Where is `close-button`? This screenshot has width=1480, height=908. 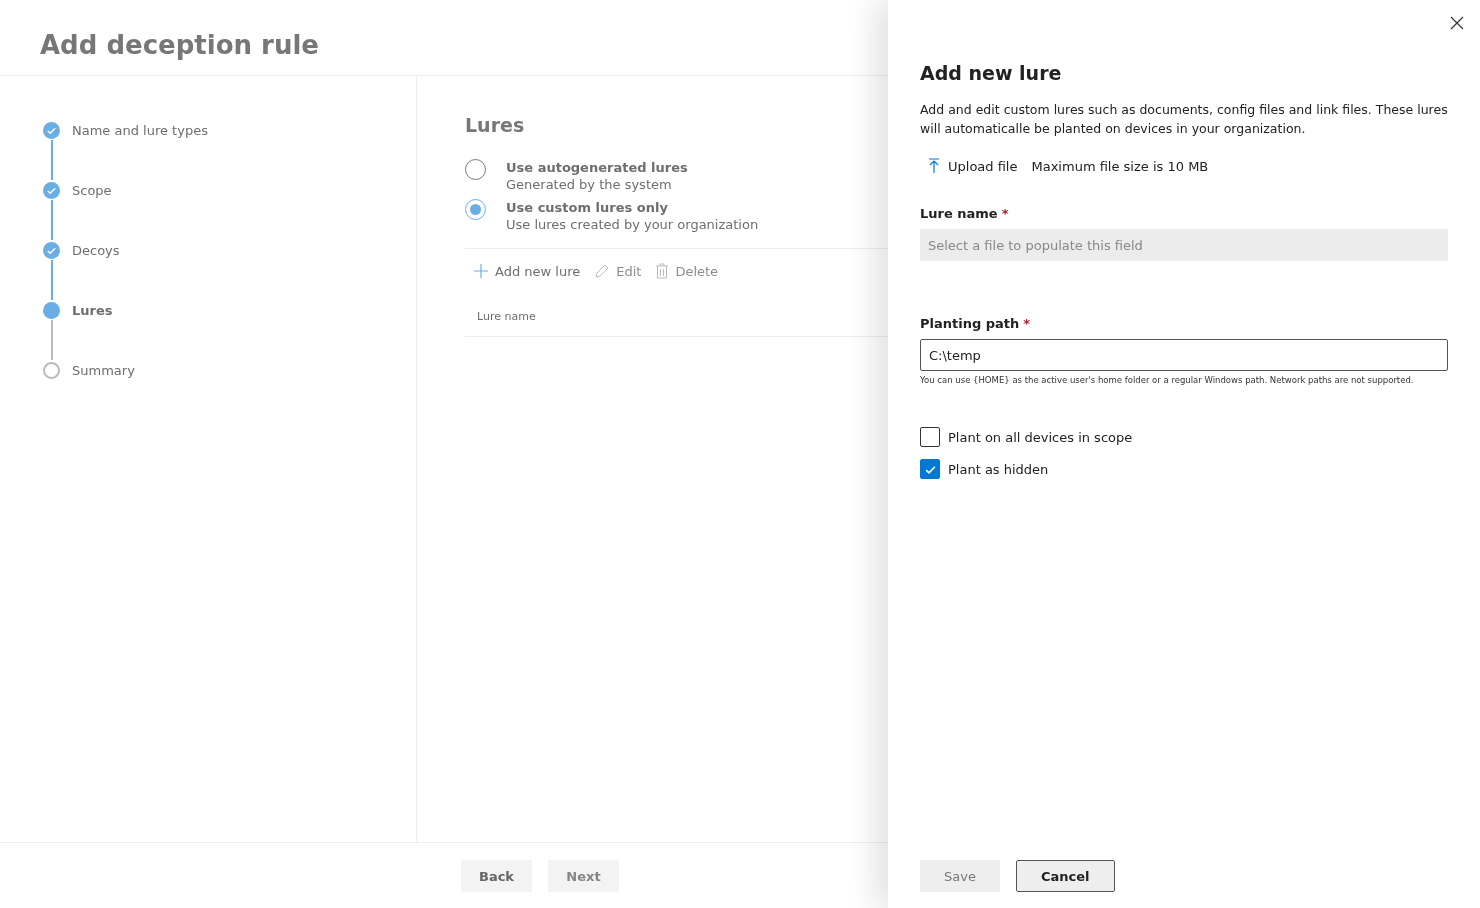
close-button is located at coordinates (1457, 23).